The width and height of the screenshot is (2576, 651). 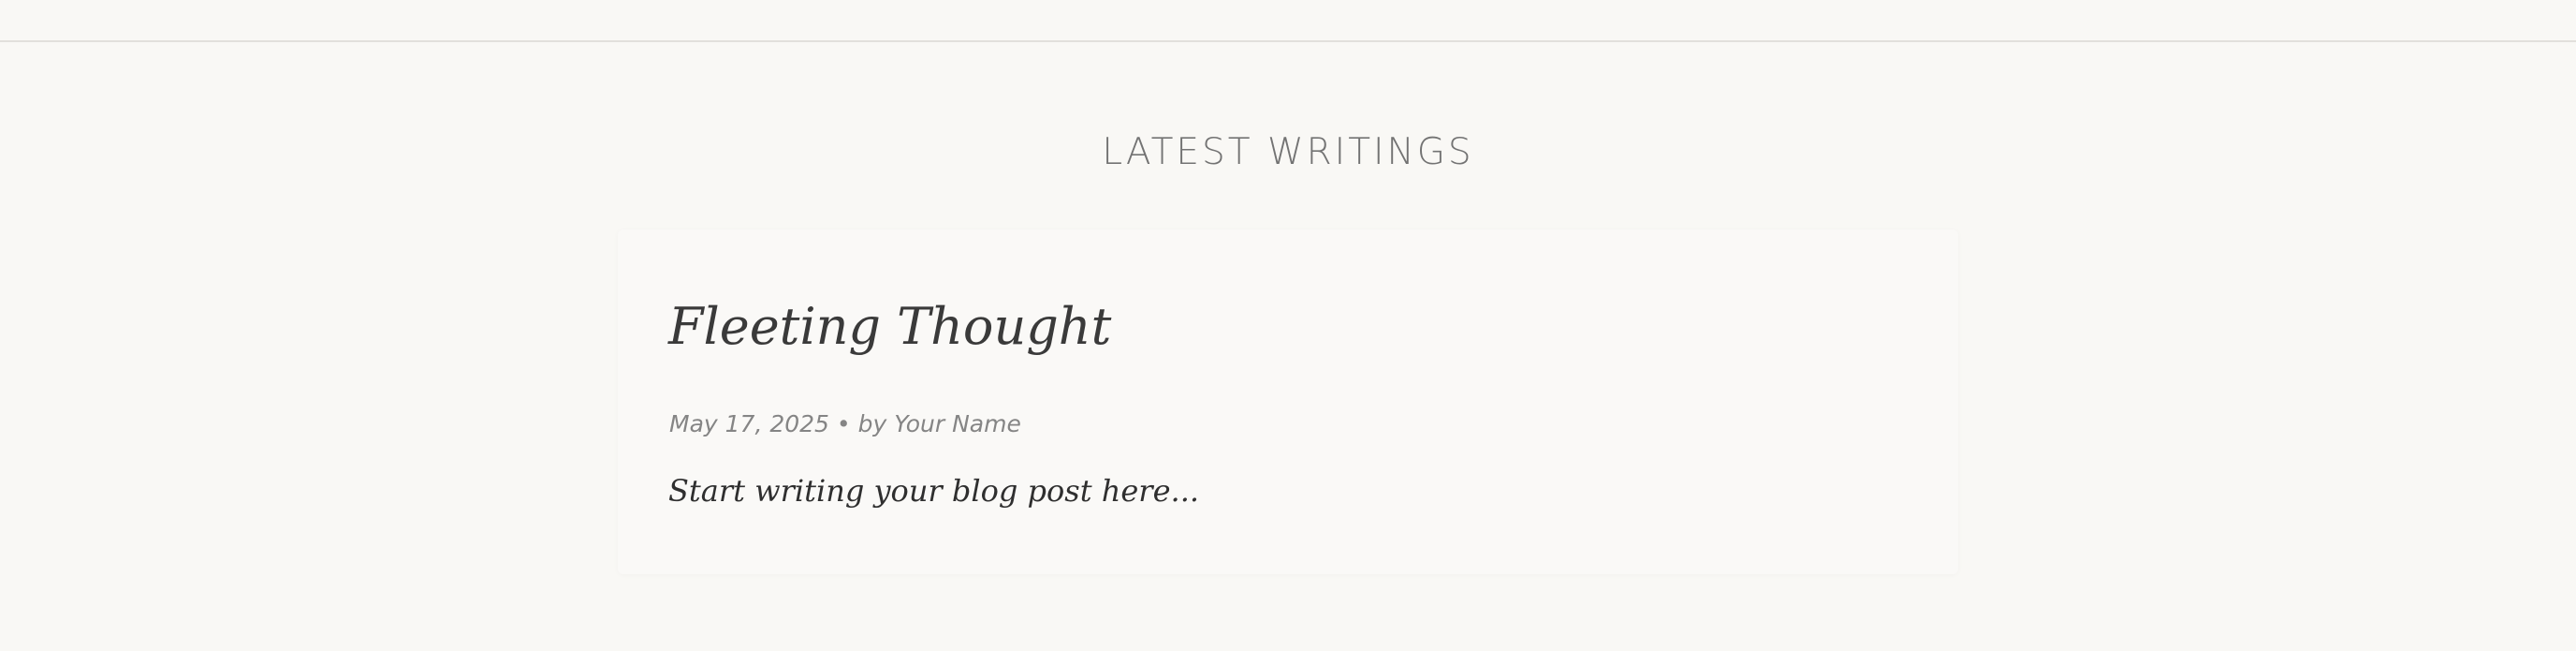 I want to click on post-meta: May 17, 2025 • by Your Name, so click(x=845, y=423).